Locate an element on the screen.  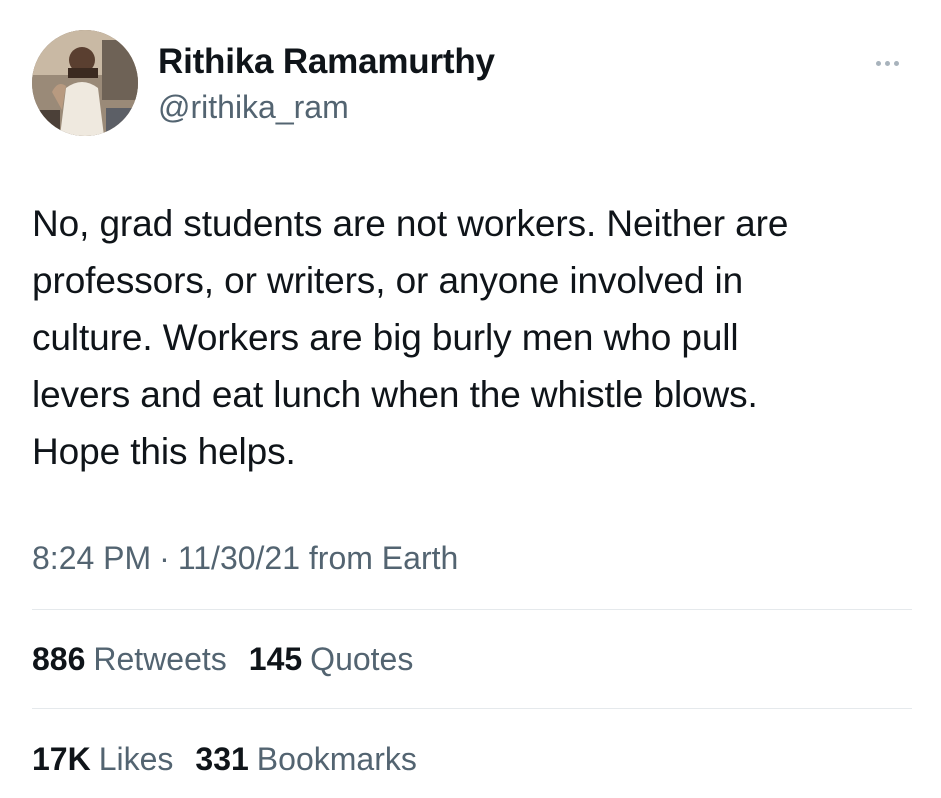
likes-stat: 17K Likes is located at coordinates (102, 759).